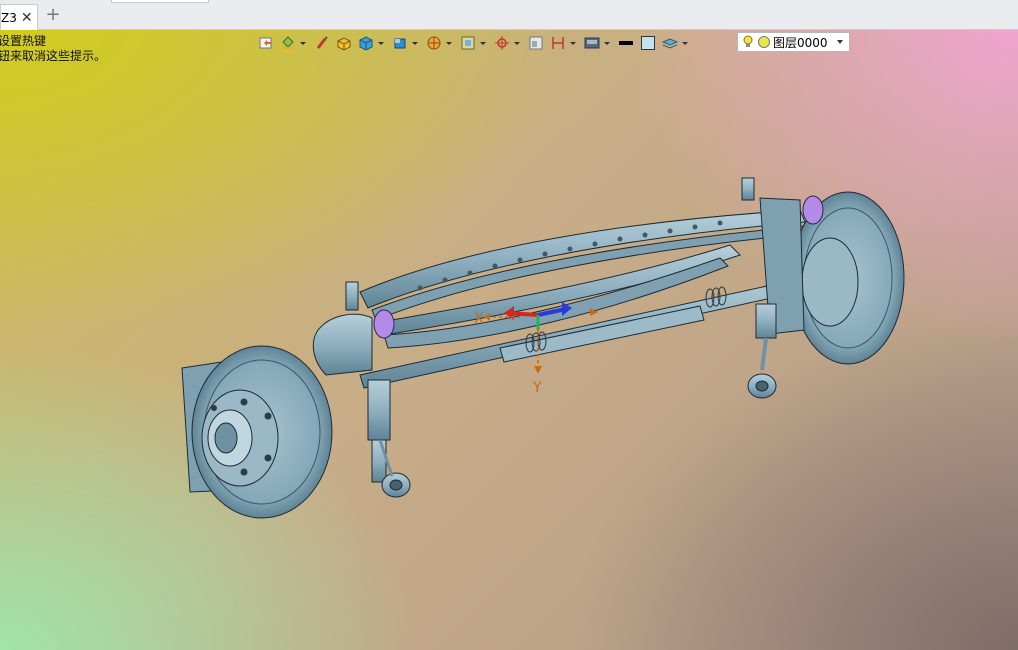 Image resolution: width=1018 pixels, height=650 pixels. What do you see at coordinates (27, 18) in the screenshot?
I see `close-icon: ✕` at bounding box center [27, 18].